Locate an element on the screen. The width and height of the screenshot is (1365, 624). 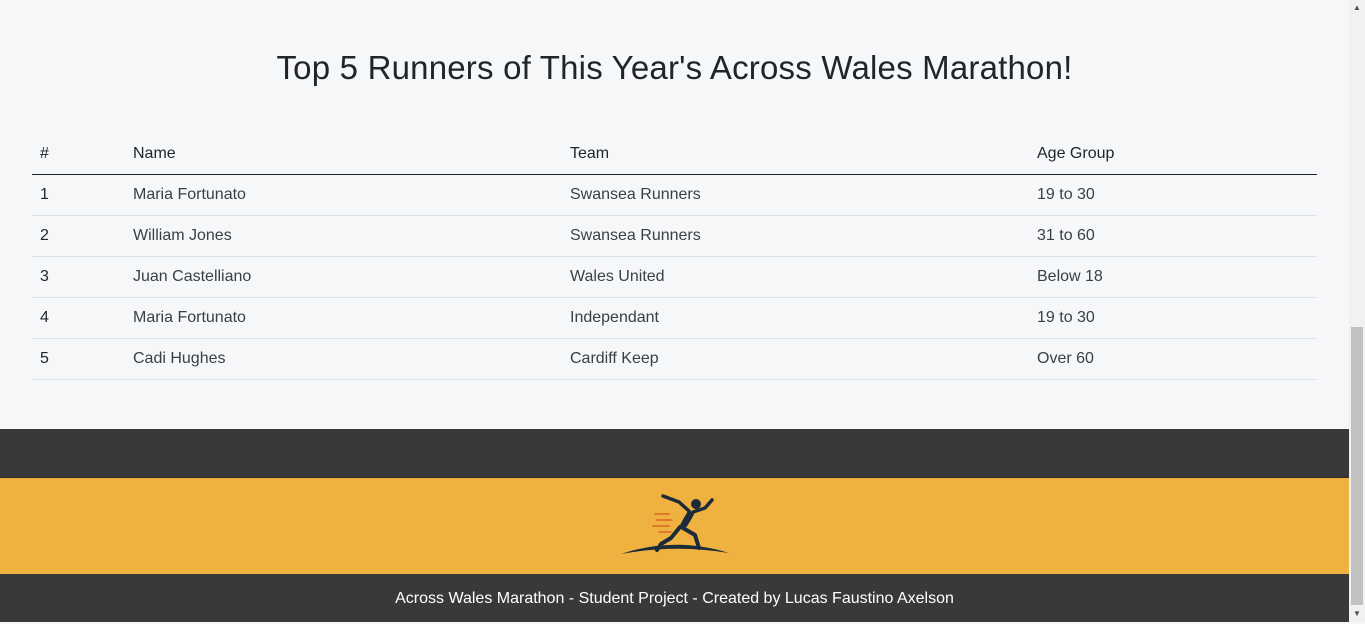
header-rank: # is located at coordinates (78, 154).